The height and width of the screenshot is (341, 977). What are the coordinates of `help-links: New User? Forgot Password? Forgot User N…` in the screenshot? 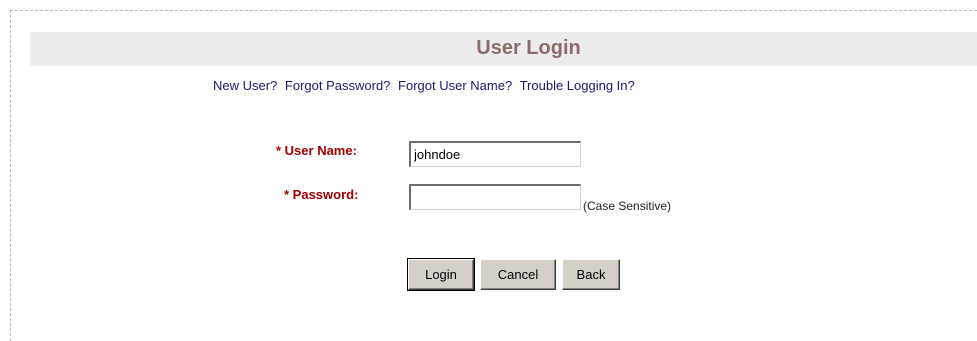 It's located at (426, 85).